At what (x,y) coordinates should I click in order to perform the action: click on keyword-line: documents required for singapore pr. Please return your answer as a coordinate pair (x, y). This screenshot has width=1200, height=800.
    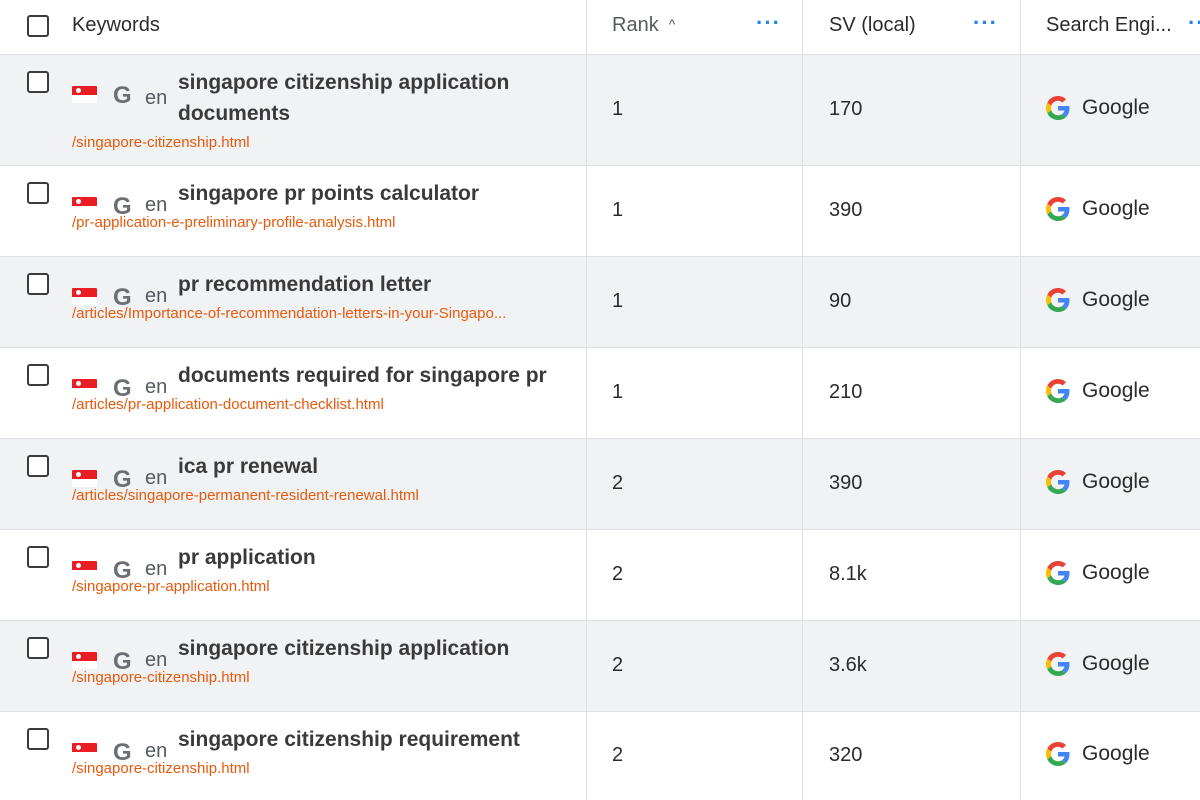
    Looking at the image, I should click on (362, 375).